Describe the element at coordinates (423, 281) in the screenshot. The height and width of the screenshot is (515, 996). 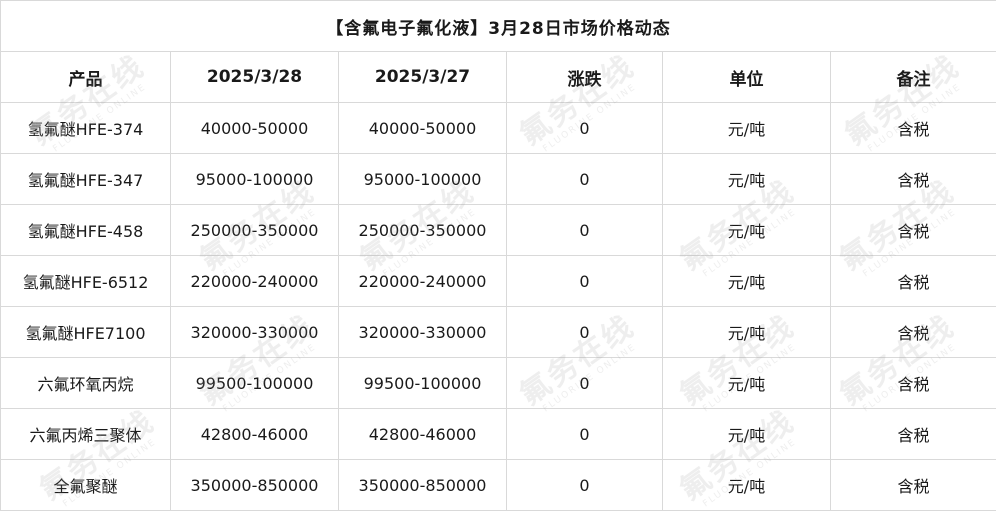
I see `price-0327: 220000-240000` at that location.